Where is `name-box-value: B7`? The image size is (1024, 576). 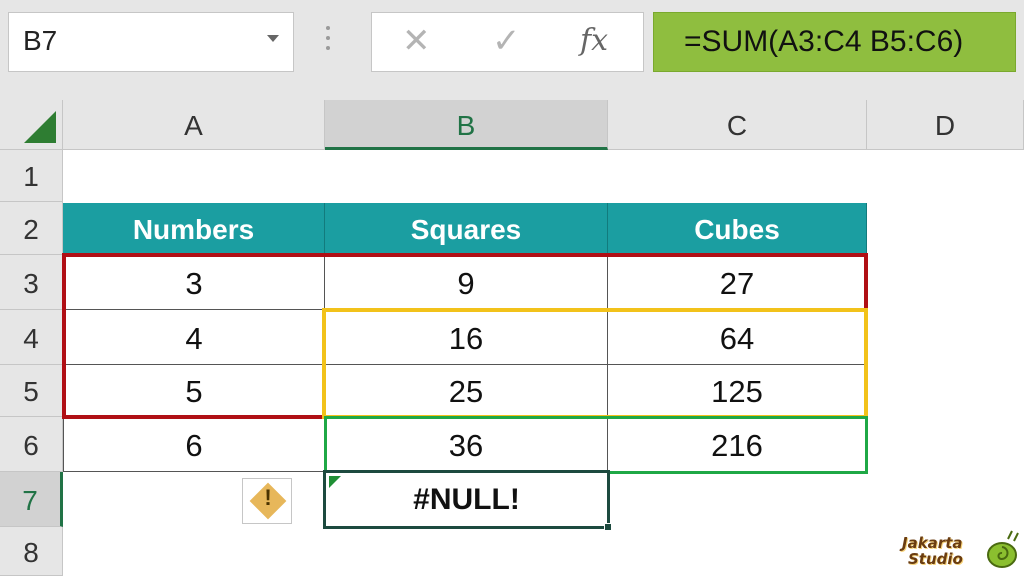
name-box-value: B7 is located at coordinates (40, 40).